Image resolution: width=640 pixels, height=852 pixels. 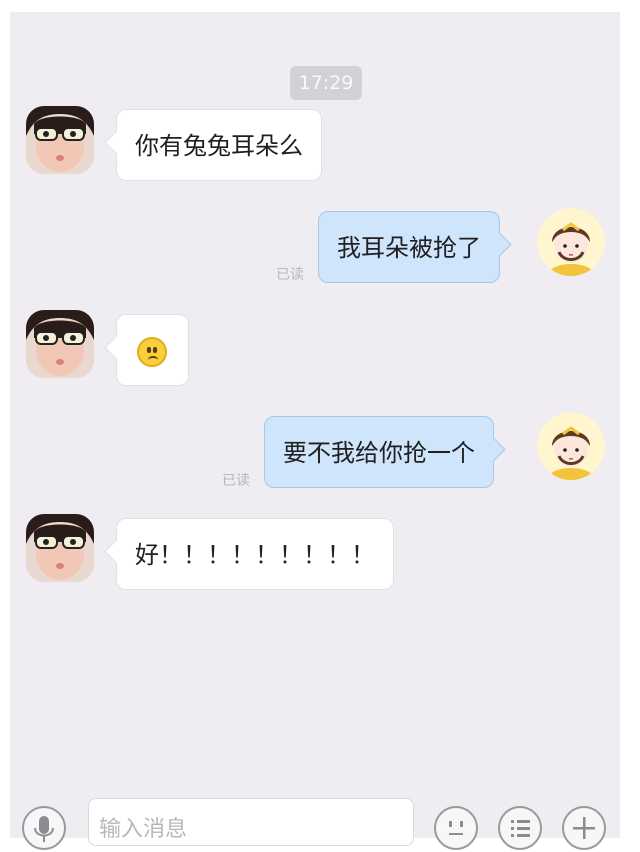 I want to click on message-bubble-outgoing: 我耳朵被抢了, so click(x=415, y=247).